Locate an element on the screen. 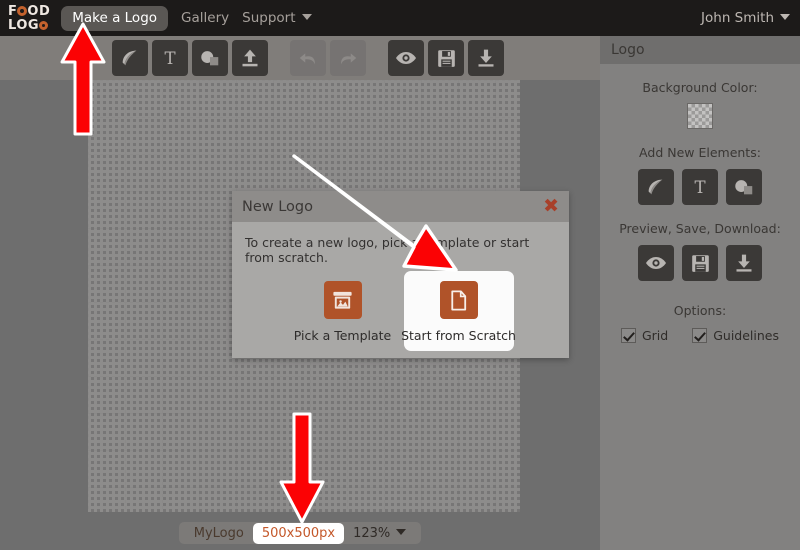 The width and height of the screenshot is (800, 550). background-color-label: Background Color: is located at coordinates (700, 87).